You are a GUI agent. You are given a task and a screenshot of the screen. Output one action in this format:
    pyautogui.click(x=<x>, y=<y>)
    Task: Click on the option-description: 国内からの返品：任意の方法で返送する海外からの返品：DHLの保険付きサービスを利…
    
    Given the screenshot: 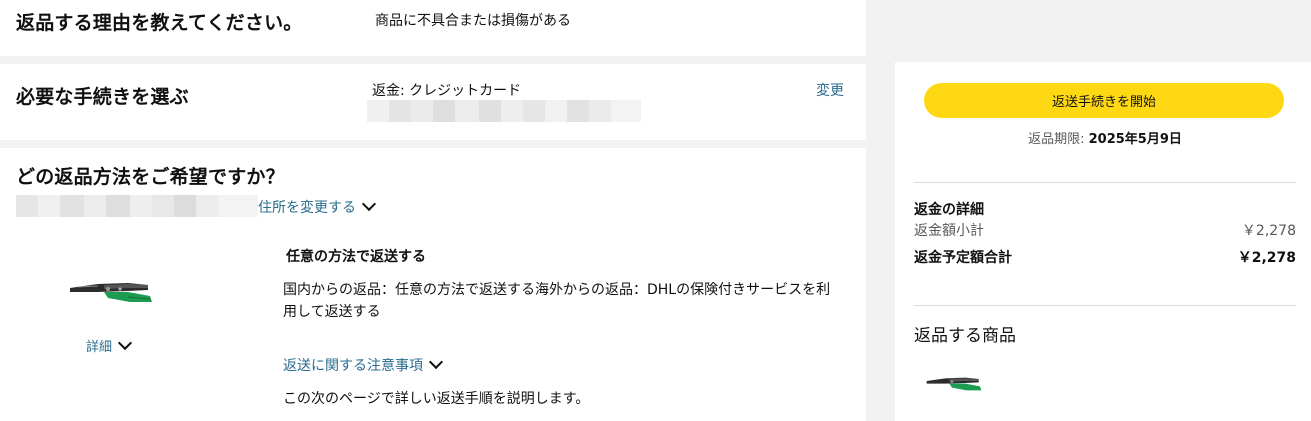 What is the action you would take?
    pyautogui.click(x=557, y=301)
    